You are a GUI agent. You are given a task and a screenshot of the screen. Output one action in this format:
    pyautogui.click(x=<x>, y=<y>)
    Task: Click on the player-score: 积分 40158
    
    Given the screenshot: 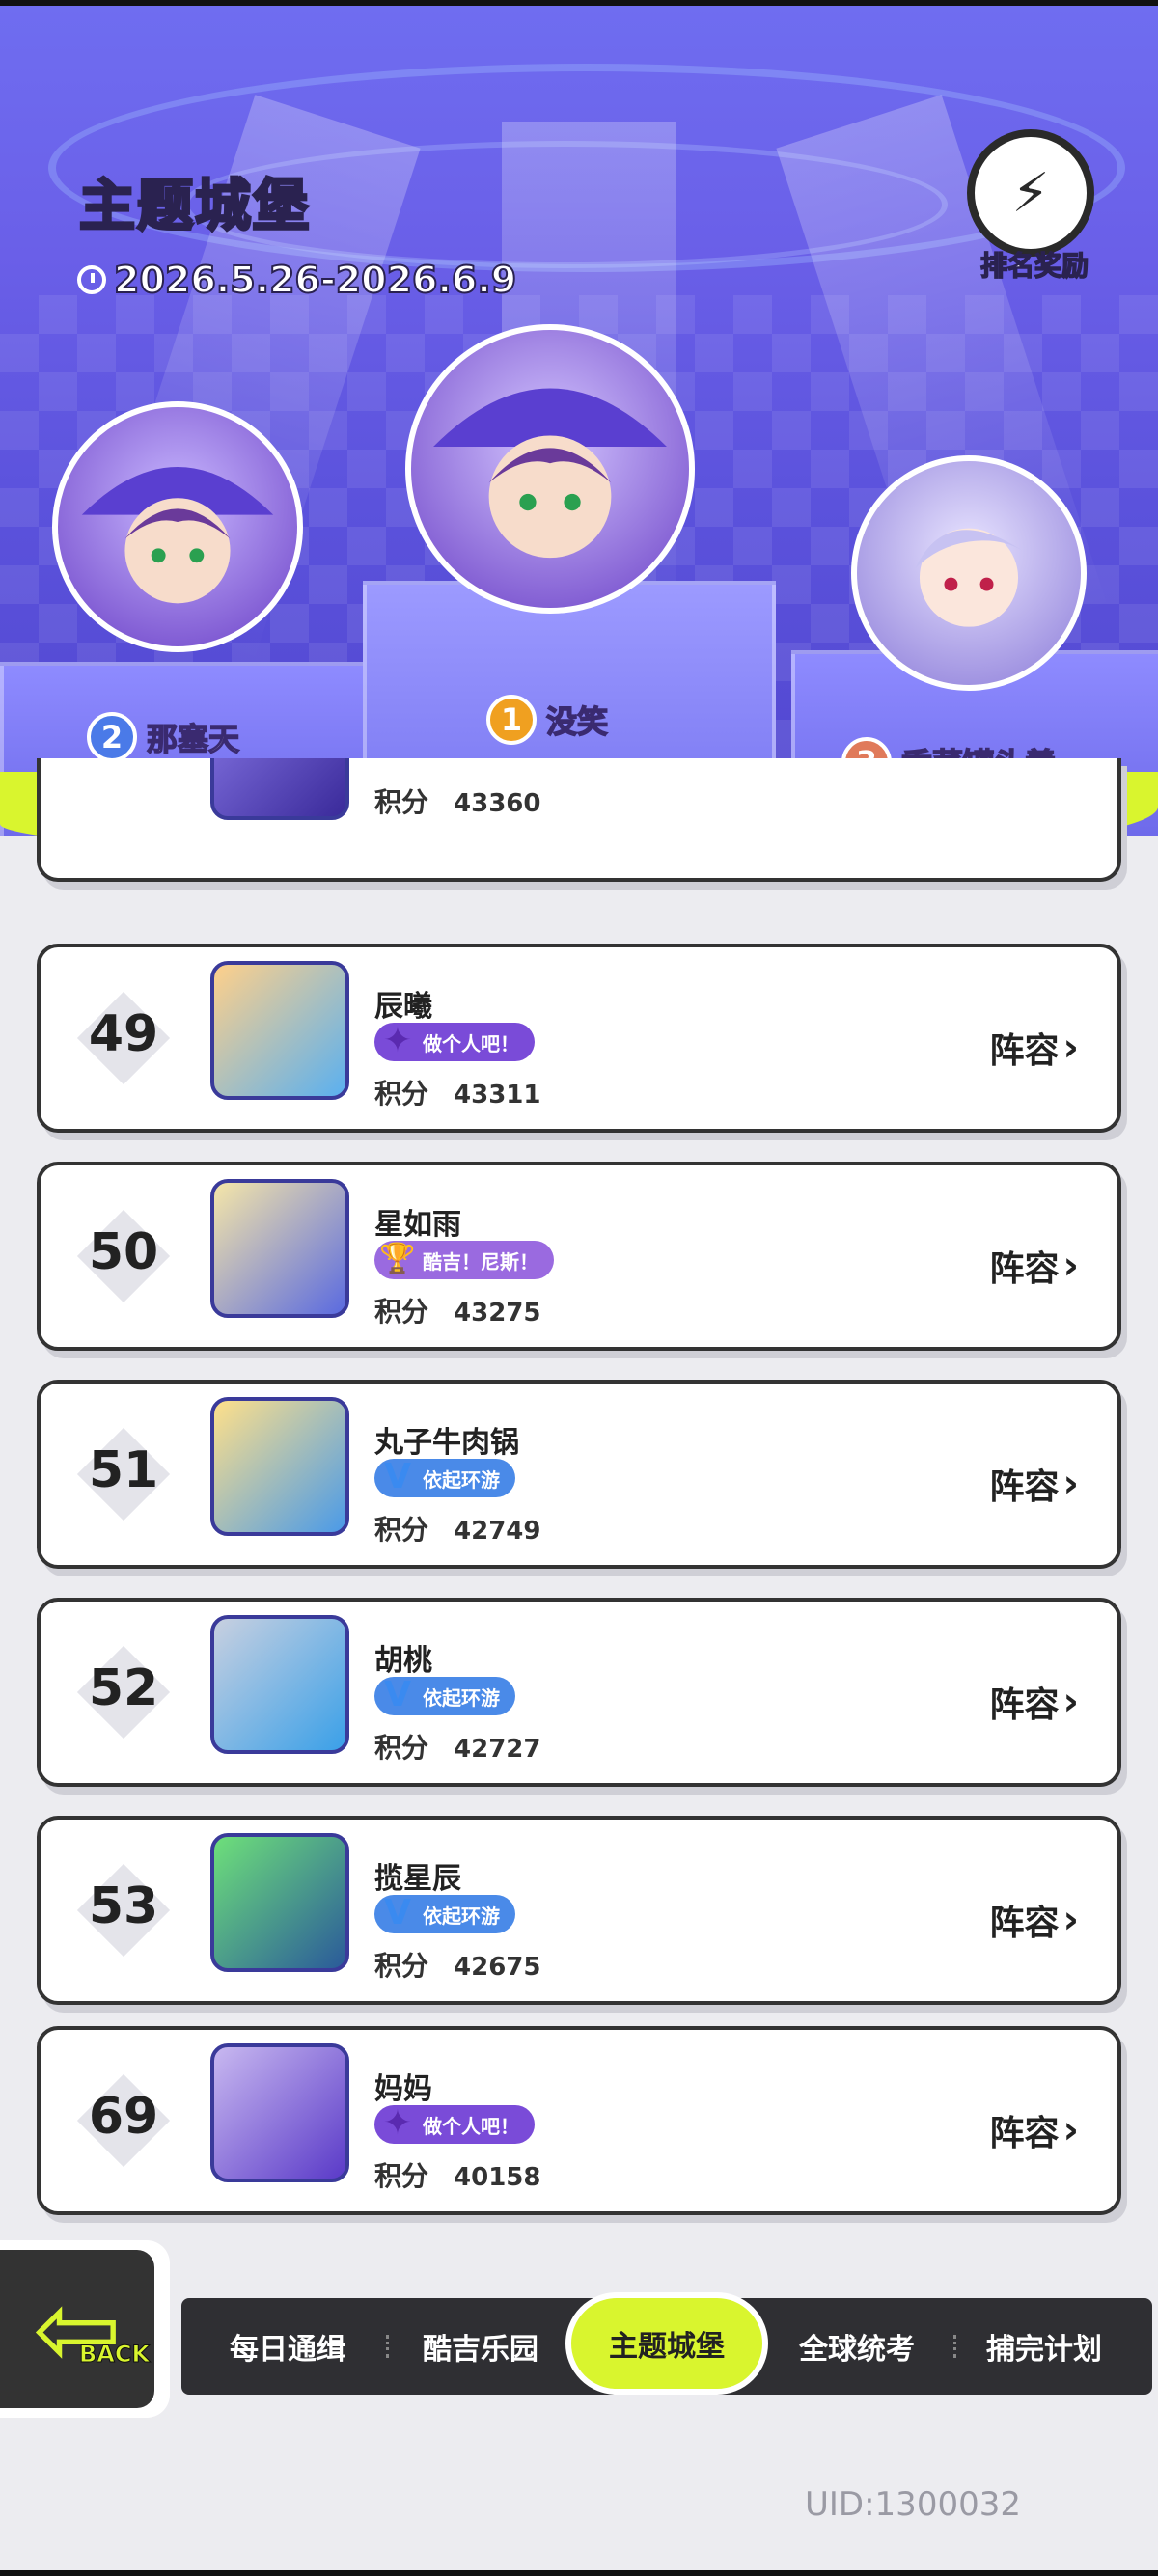 What is the action you would take?
    pyautogui.click(x=457, y=2175)
    